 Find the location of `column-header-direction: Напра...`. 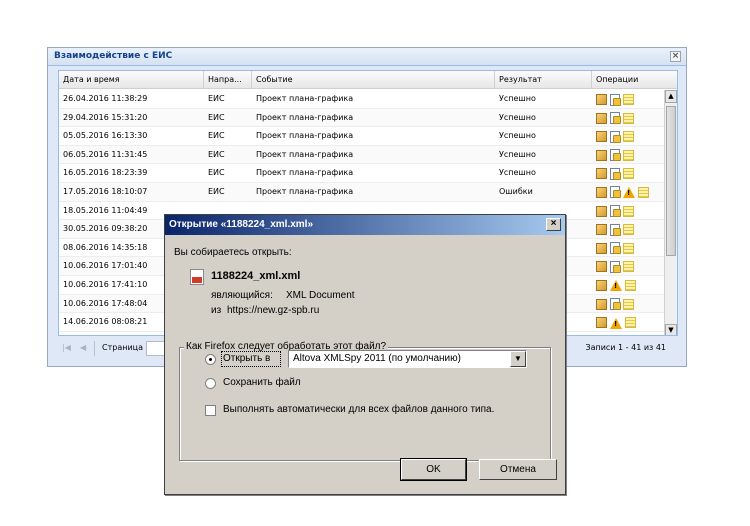

column-header-direction: Напра... is located at coordinates (228, 80).